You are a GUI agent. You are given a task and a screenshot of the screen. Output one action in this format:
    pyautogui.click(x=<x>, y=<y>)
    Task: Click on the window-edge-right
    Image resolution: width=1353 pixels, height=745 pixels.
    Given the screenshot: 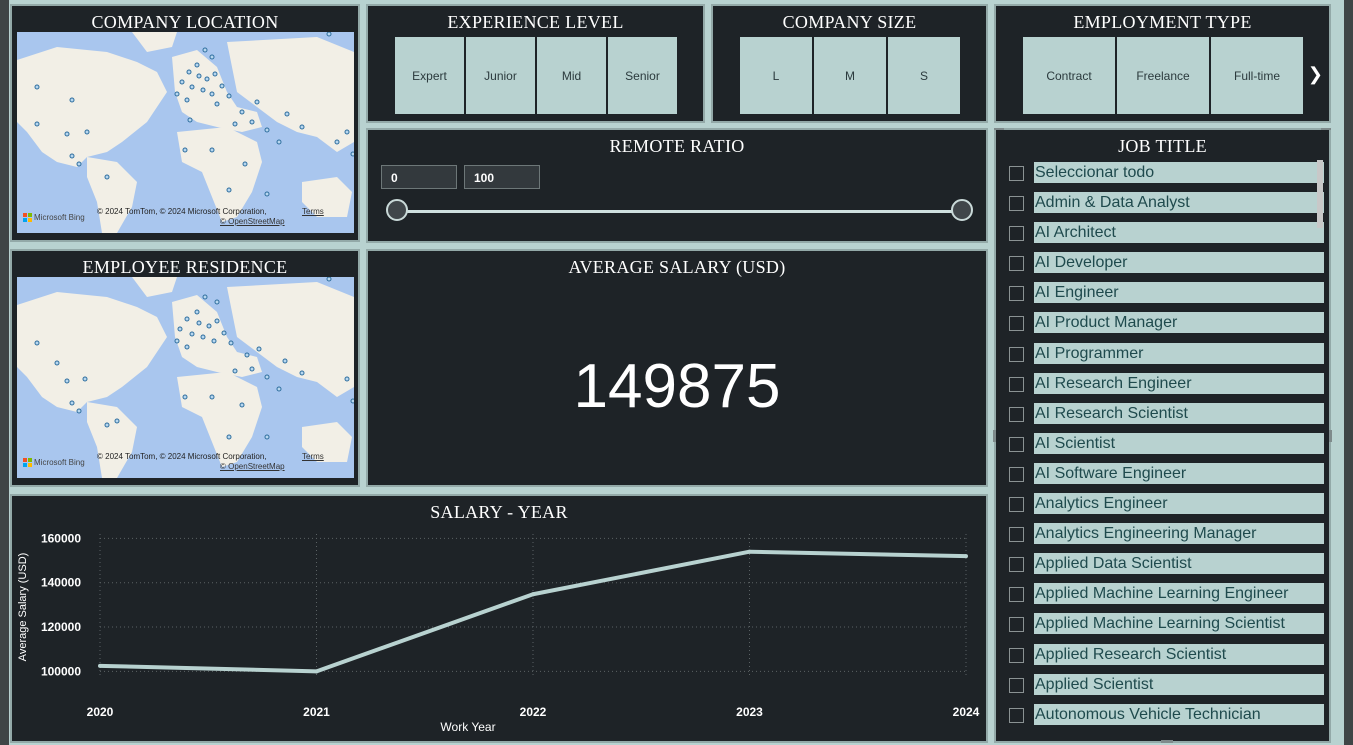 What is the action you would take?
    pyautogui.click(x=1348, y=372)
    